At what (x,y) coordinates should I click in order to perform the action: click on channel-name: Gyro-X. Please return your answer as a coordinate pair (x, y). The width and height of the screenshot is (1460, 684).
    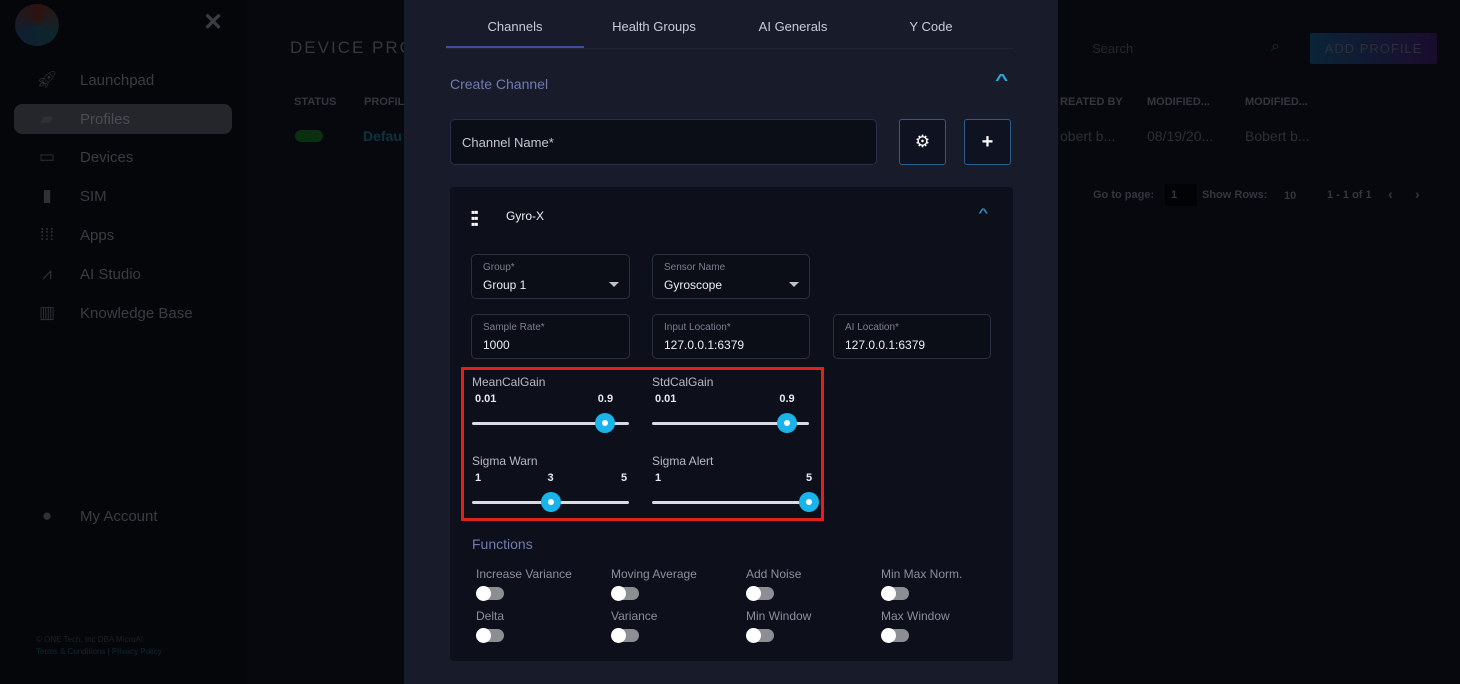
    Looking at the image, I should click on (525, 216).